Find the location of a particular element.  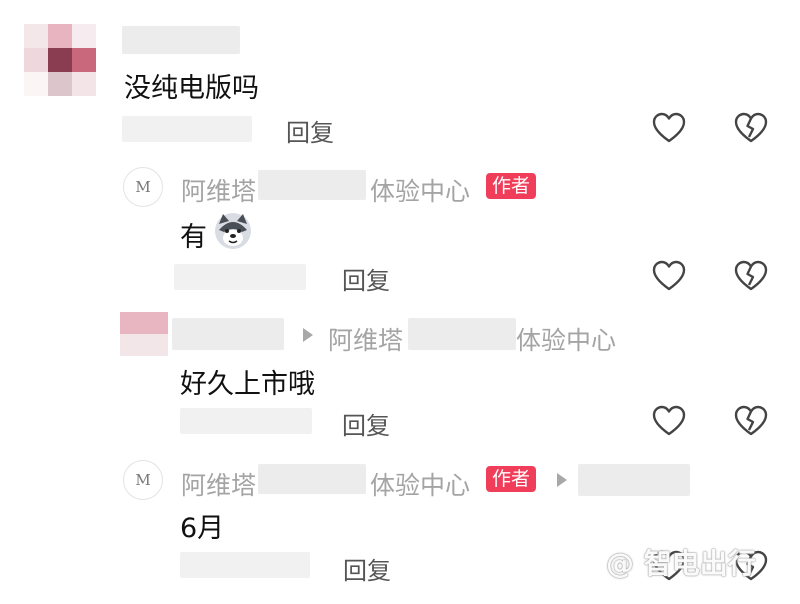

reply-to-prefix: 阿维塔 is located at coordinates (365, 339).